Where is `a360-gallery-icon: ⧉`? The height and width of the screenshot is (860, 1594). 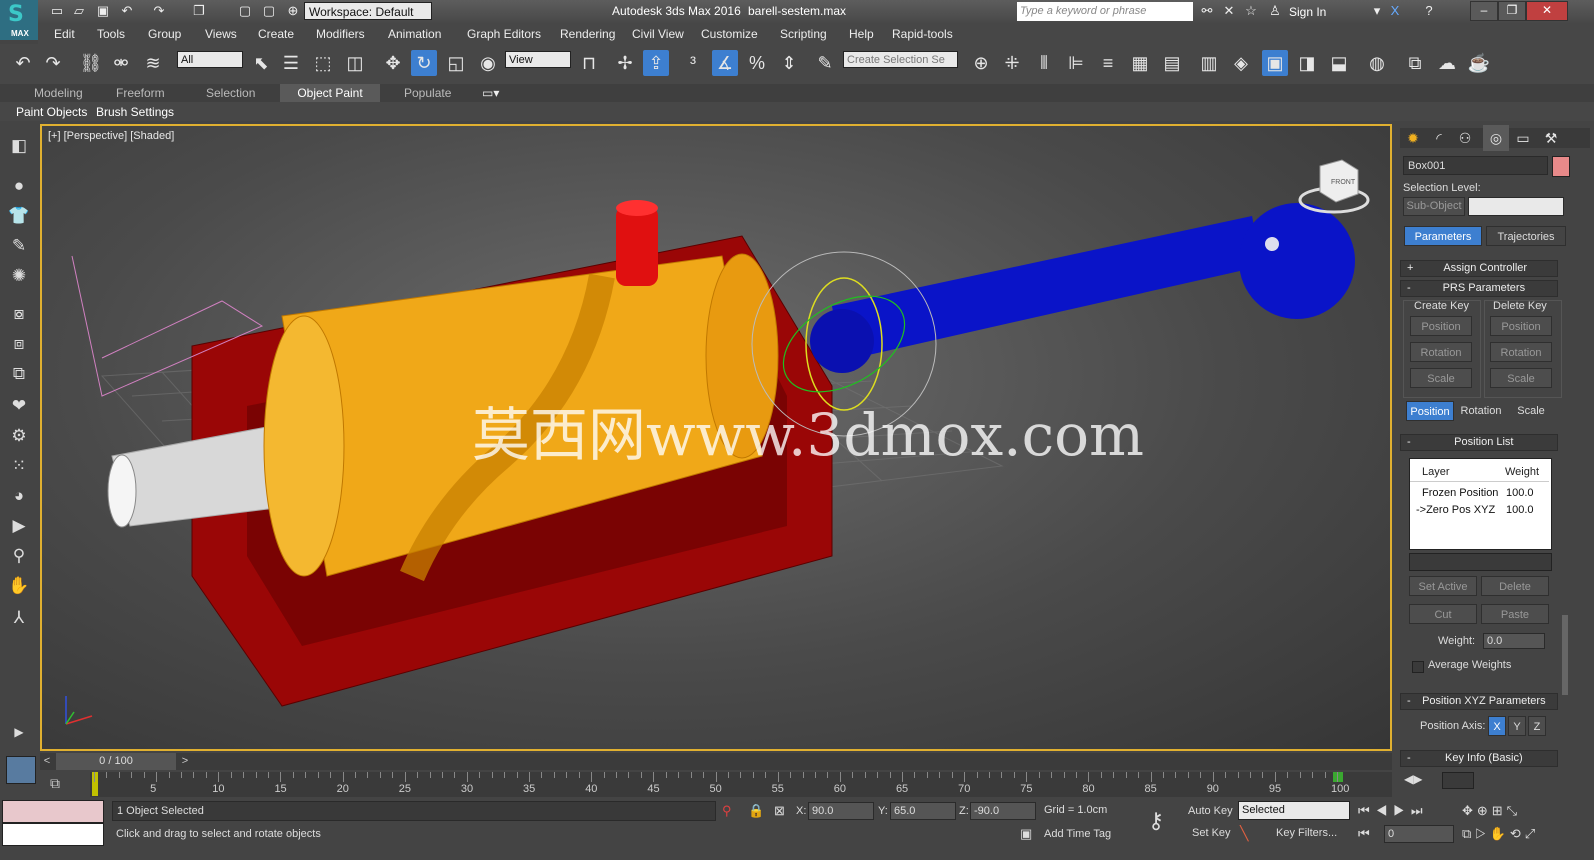 a360-gallery-icon: ⧉ is located at coordinates (1415, 63).